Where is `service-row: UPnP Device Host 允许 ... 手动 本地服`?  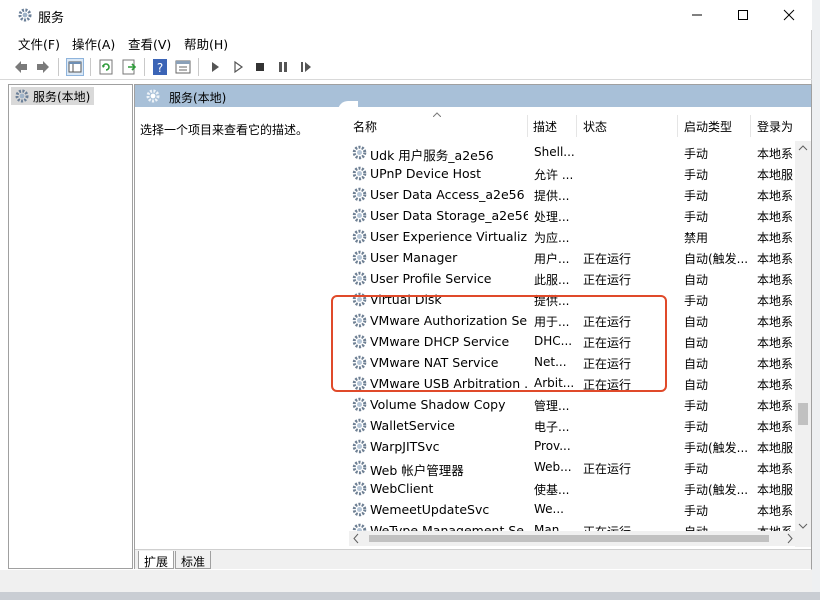 service-row: UPnP Device Host 允许 ... 手动 本地服 is located at coordinates (580, 173).